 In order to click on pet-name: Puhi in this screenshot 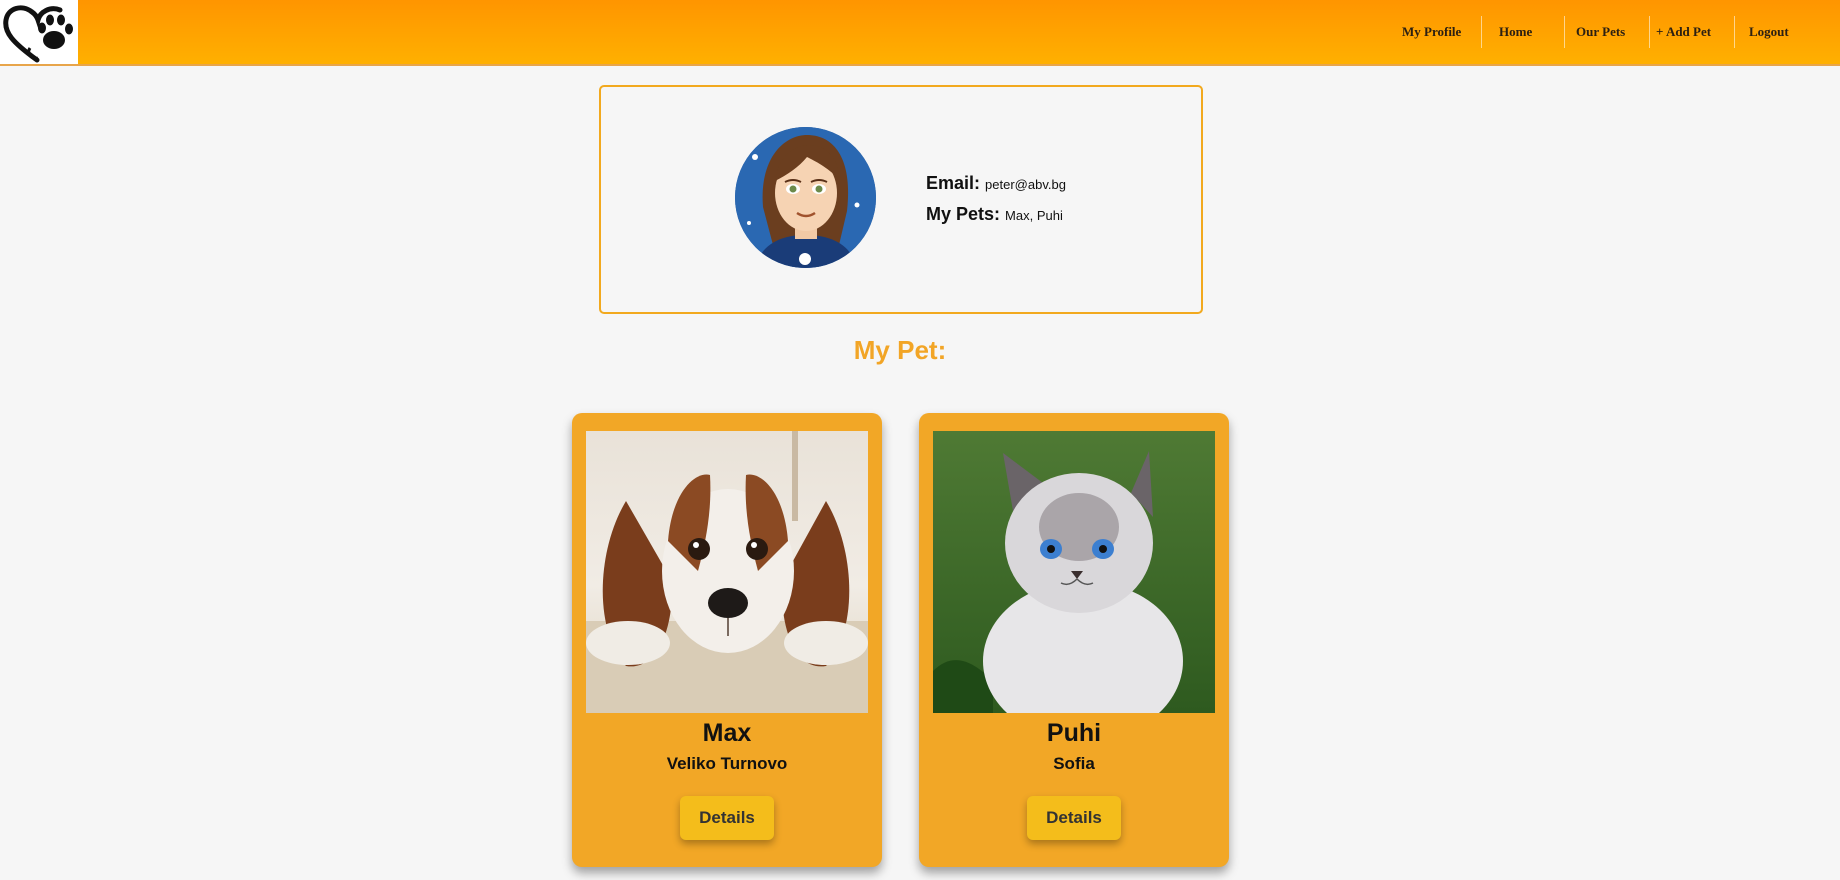, I will do `click(1074, 733)`.